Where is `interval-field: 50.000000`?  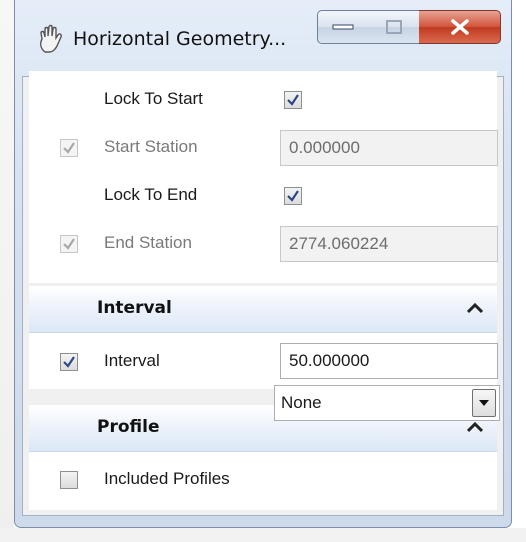
interval-field: 50.000000 is located at coordinates (389, 361).